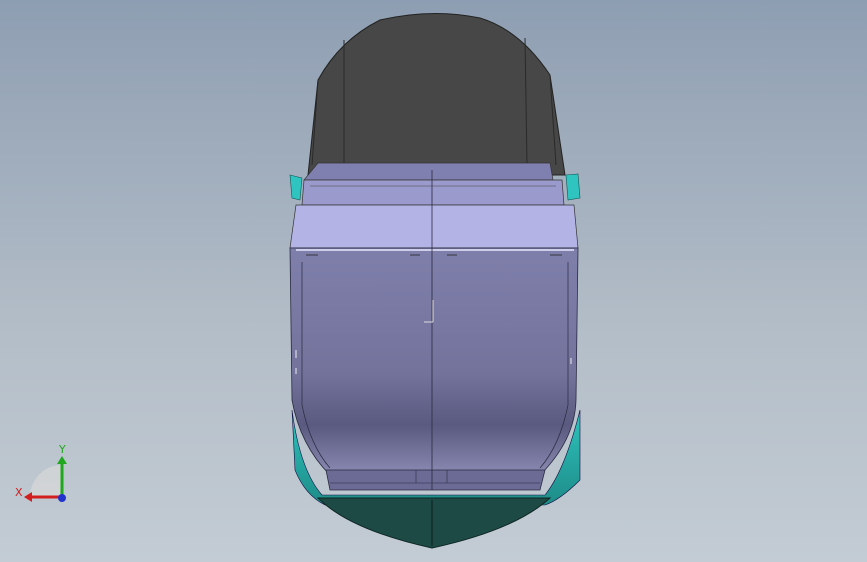 The height and width of the screenshot is (562, 867). Describe the element at coordinates (435, 480) in the screenshot. I see `bottom-ledge` at that location.